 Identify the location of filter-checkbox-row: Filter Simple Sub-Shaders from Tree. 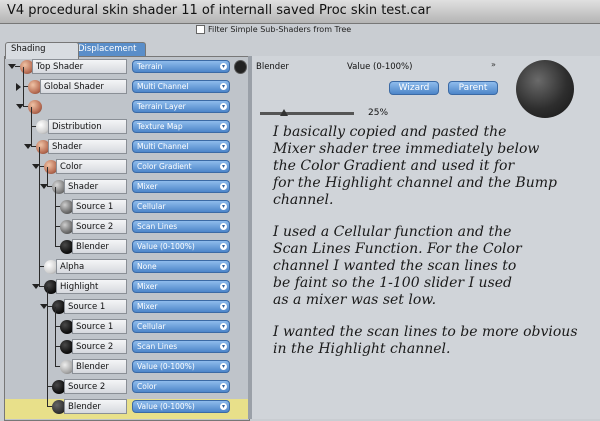
(273, 29).